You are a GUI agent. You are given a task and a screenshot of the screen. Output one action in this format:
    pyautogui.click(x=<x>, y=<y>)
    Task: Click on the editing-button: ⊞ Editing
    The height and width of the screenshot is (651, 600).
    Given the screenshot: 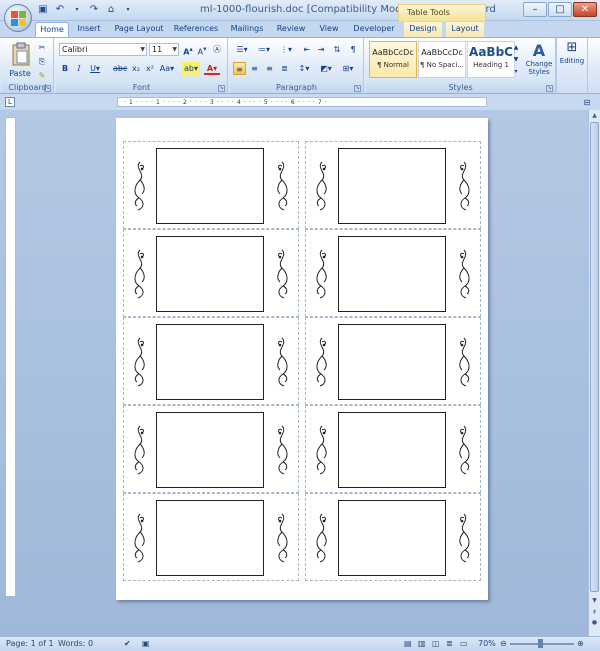 What is the action you would take?
    pyautogui.click(x=572, y=63)
    